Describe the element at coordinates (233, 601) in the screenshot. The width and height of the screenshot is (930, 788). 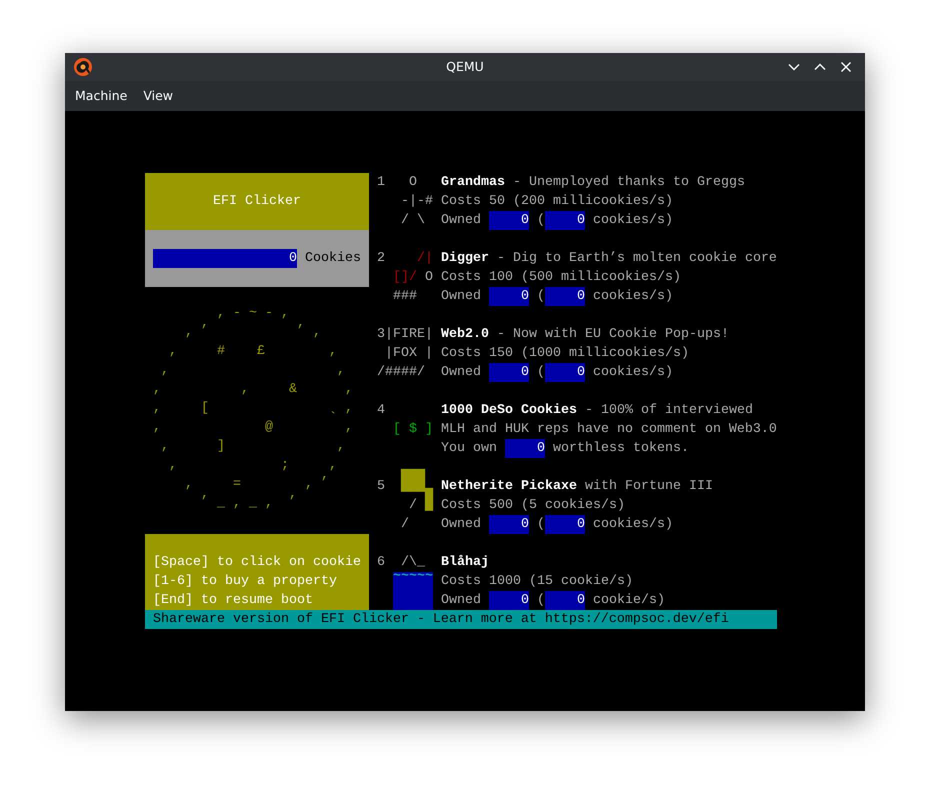
I see `help-text: [End] to resume boot` at that location.